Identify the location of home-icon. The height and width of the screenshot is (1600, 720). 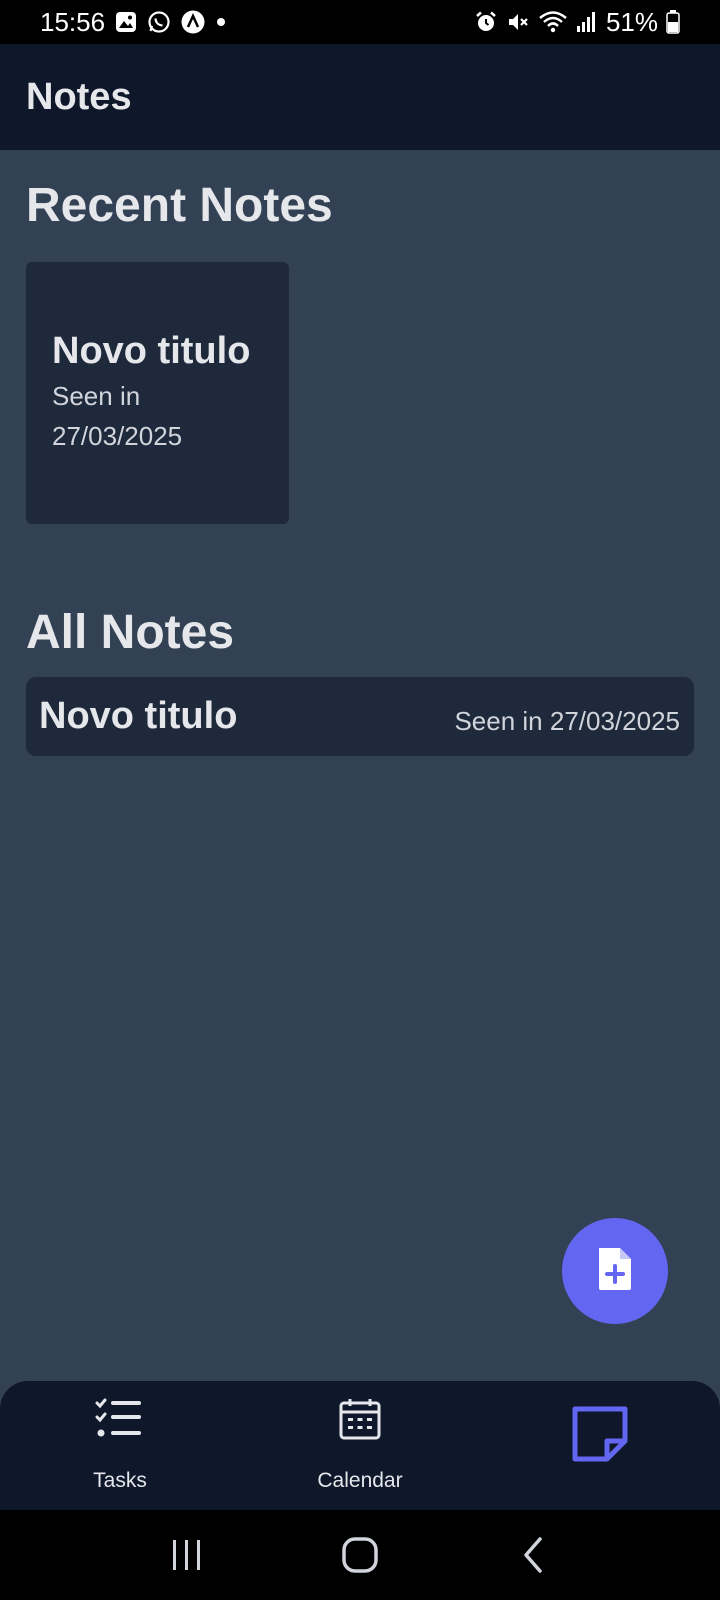
(360, 1555).